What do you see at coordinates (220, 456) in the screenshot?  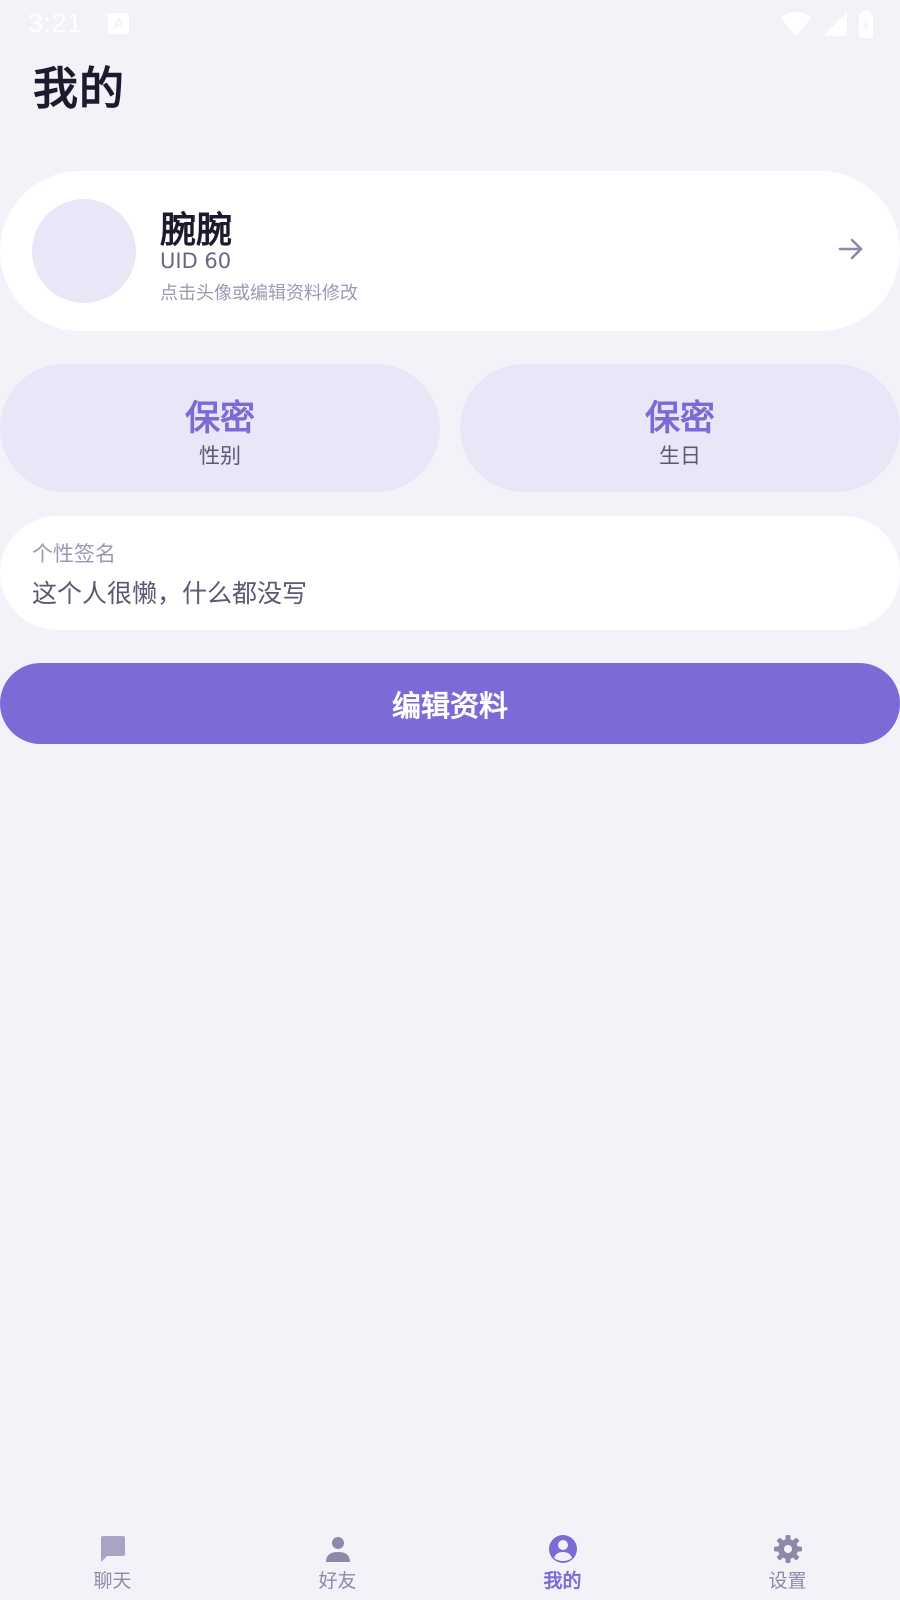 I see `gender-label: 性别` at bounding box center [220, 456].